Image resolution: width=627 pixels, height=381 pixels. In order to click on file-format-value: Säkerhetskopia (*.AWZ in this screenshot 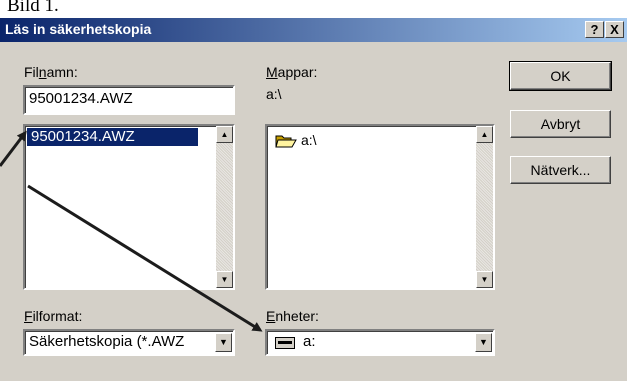, I will do `click(107, 341)`.